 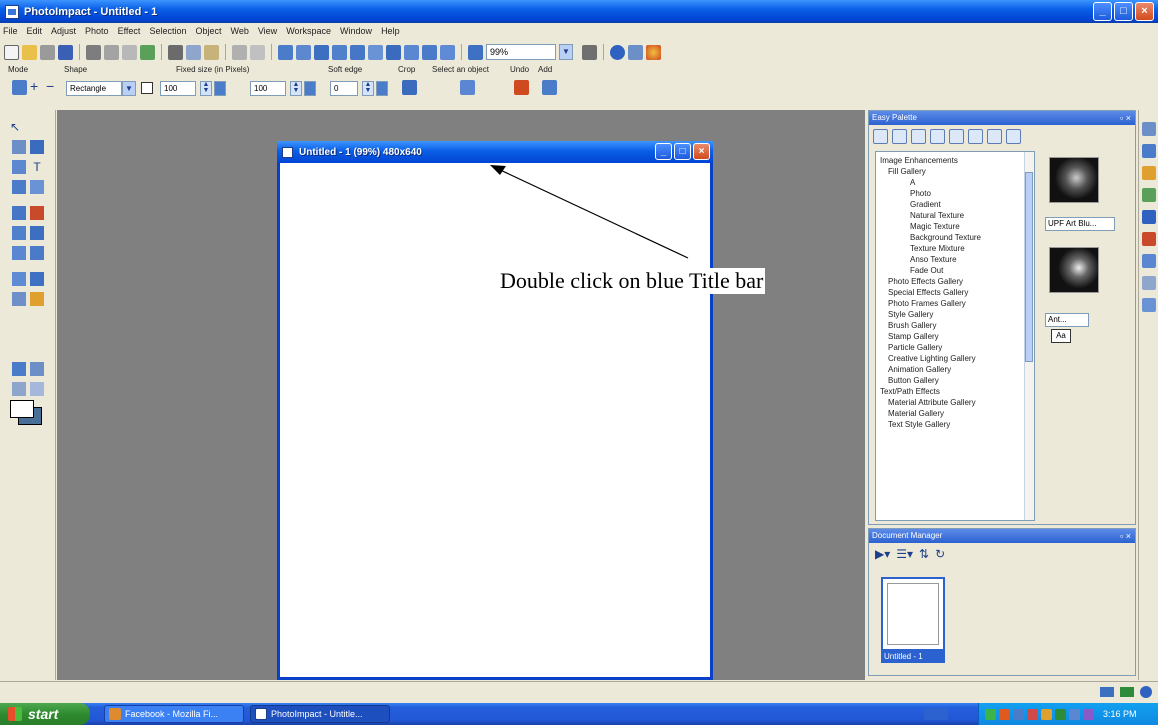 What do you see at coordinates (344, 88) in the screenshot?
I see `soft-edge-field: 0` at bounding box center [344, 88].